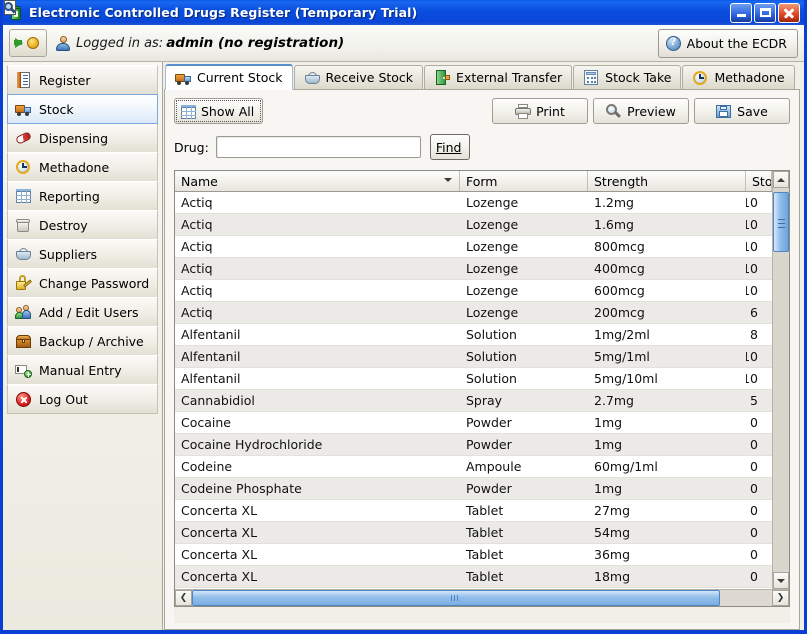  What do you see at coordinates (82, 196) in the screenshot?
I see `sidebar-item-reporting: Reporting` at bounding box center [82, 196].